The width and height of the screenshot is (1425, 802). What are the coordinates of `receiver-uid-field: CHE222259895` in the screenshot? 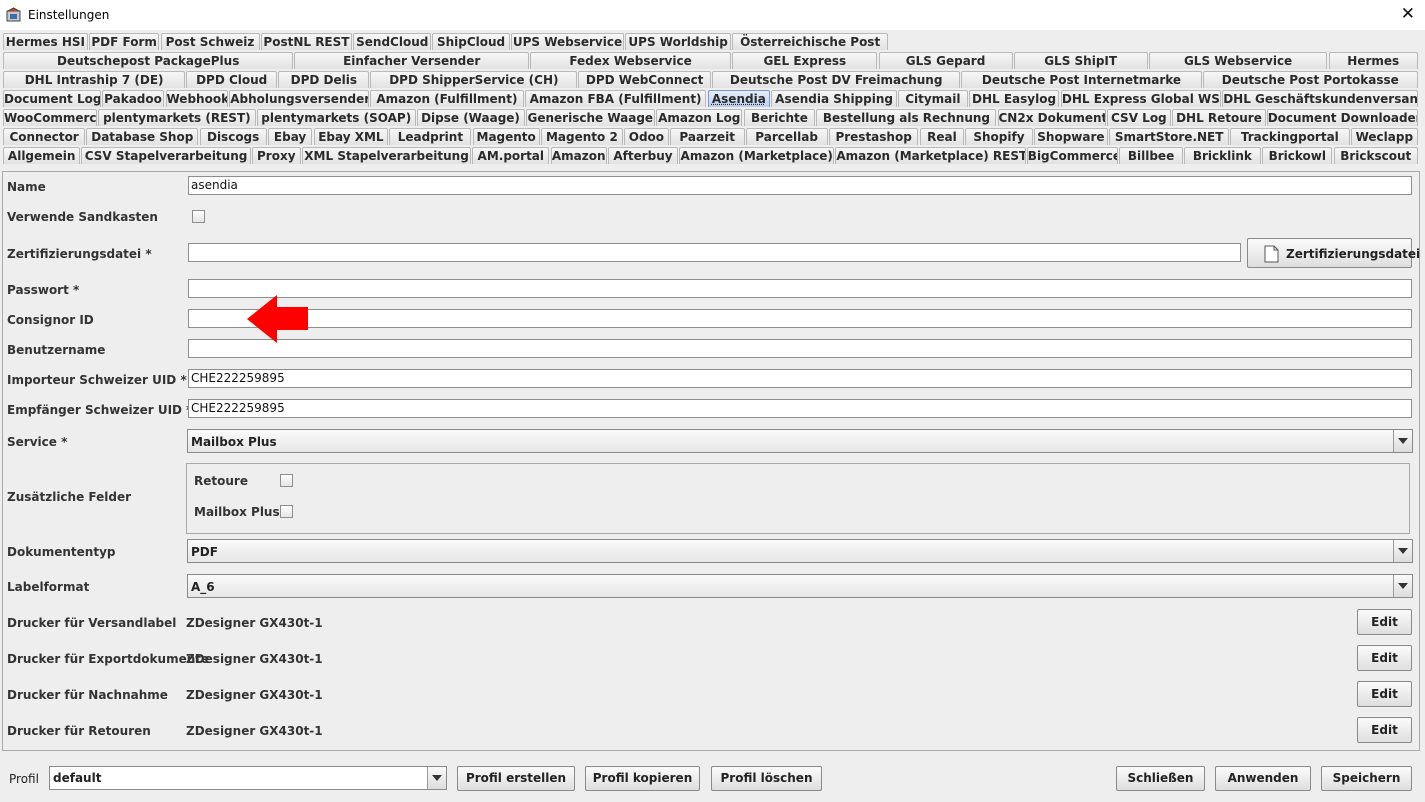 It's located at (800, 408).